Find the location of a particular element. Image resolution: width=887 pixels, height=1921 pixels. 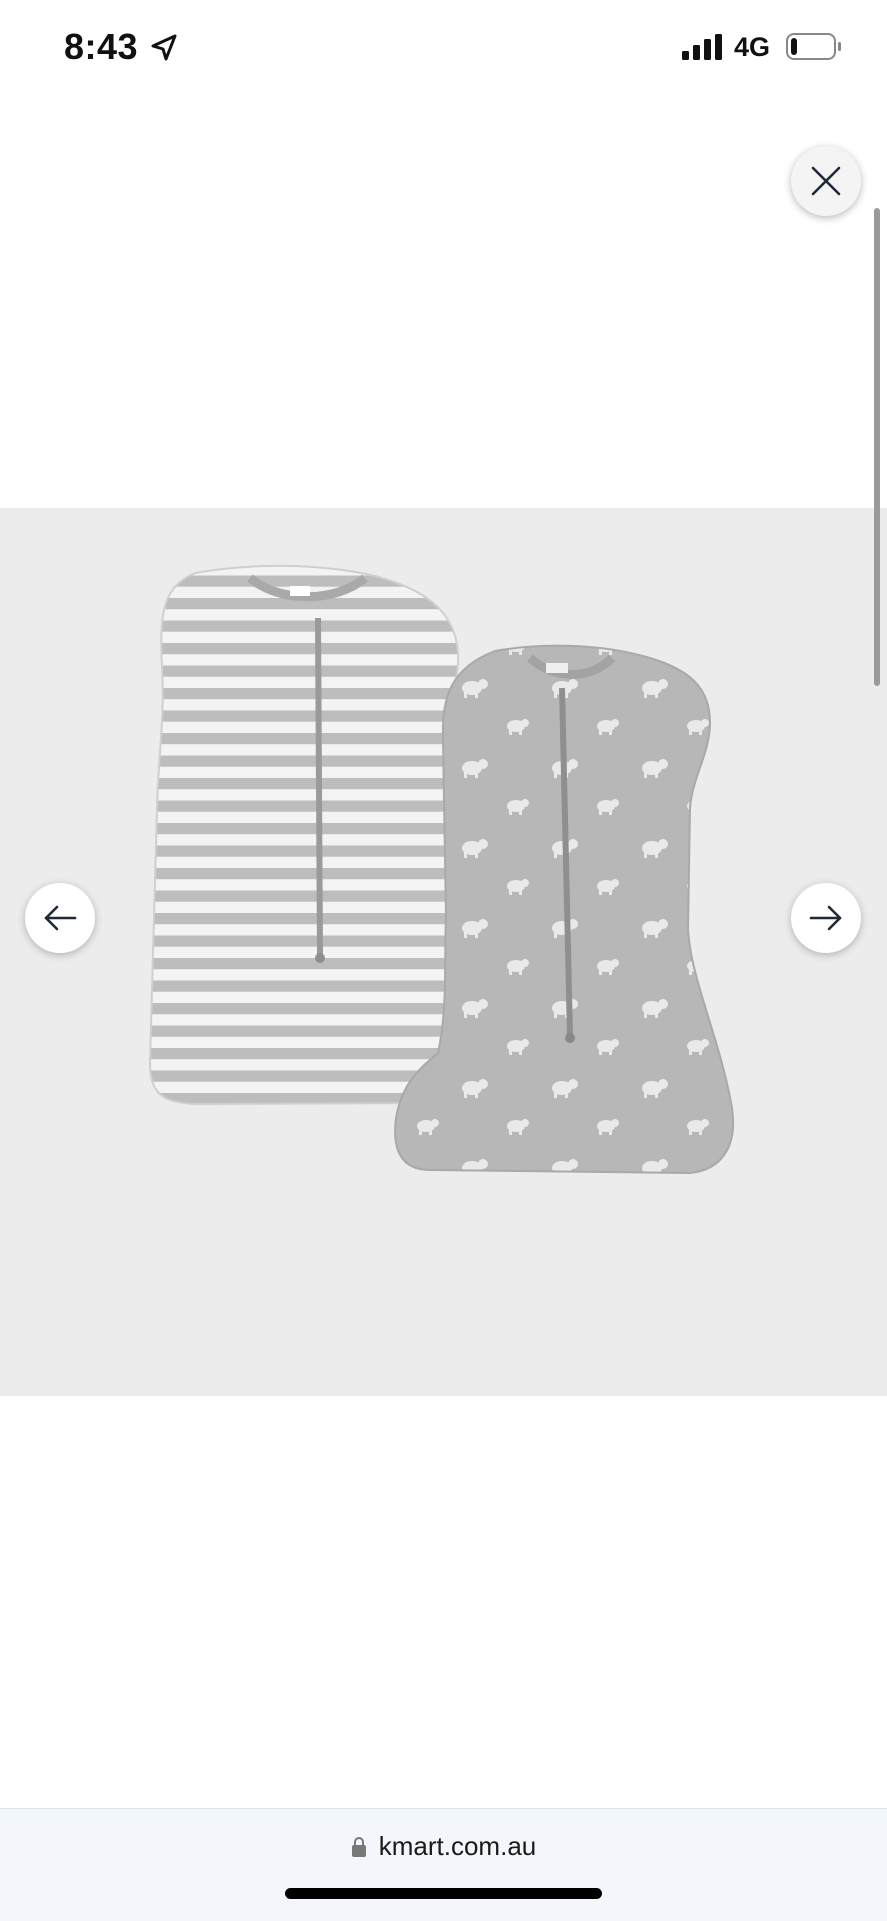

close-button is located at coordinates (826, 181).